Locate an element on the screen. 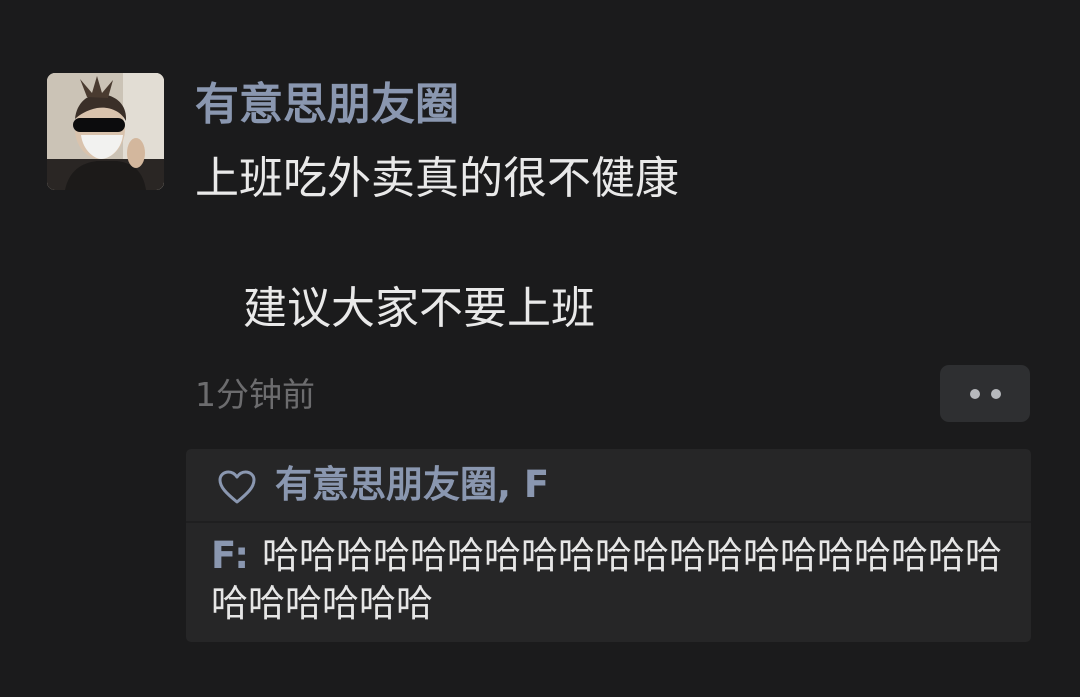  likes-names: 有意思朋友圈, F is located at coordinates (412, 485).